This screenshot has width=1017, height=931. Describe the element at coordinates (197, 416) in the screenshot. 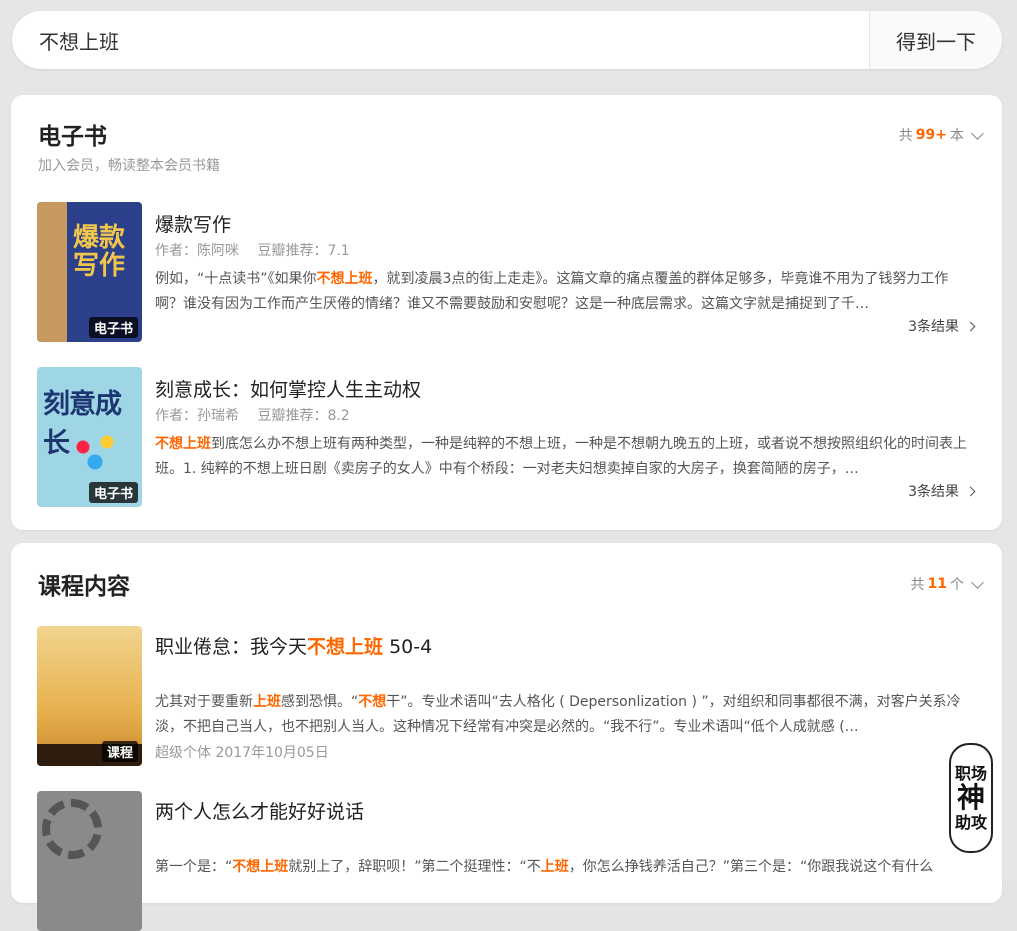

I see `author: 作者：孙瑞希` at that location.